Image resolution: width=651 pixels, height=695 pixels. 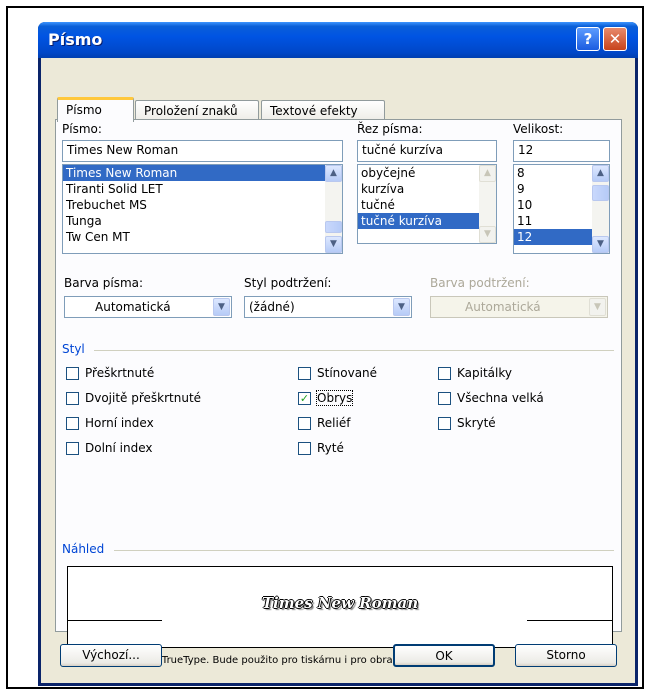 What do you see at coordinates (334, 423) in the screenshot?
I see `effect-checkbox-label: Reliéf` at bounding box center [334, 423].